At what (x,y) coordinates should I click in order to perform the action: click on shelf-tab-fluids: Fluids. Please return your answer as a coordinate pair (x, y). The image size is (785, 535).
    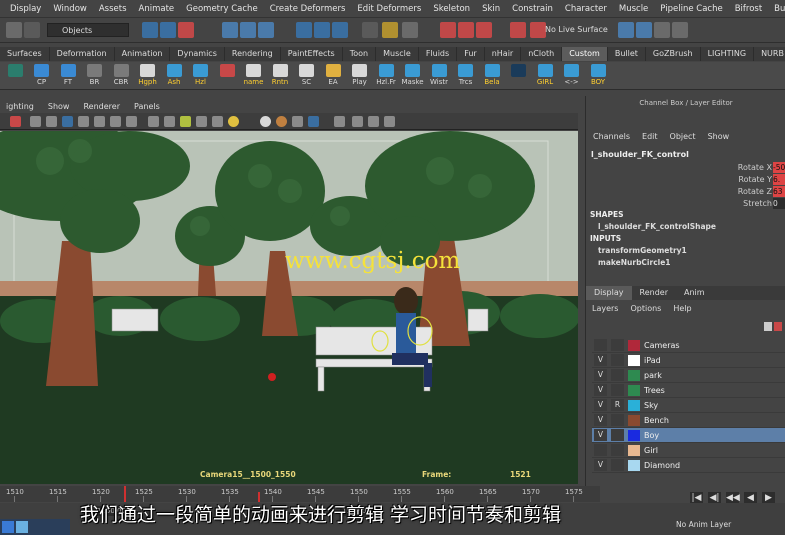
    Looking at the image, I should click on (438, 54).